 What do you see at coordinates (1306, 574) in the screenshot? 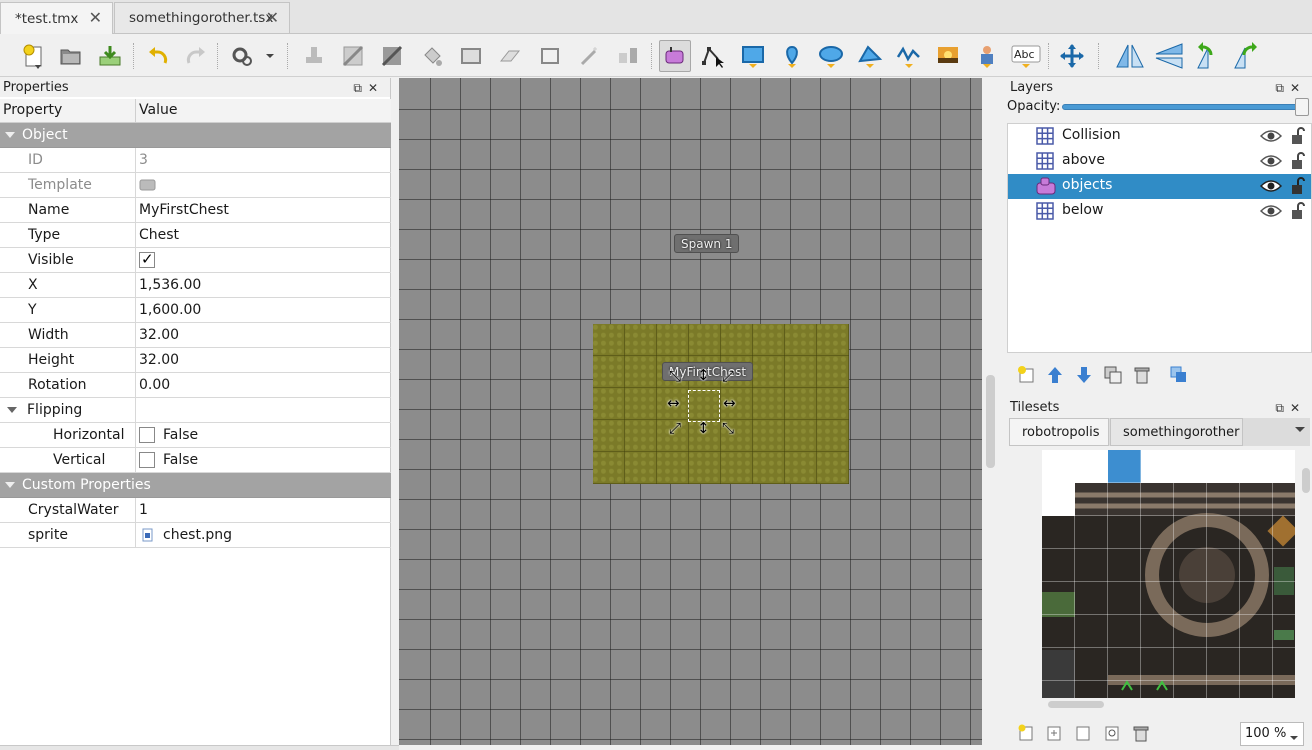
I see `tileset-vertical-scrollbar` at bounding box center [1306, 574].